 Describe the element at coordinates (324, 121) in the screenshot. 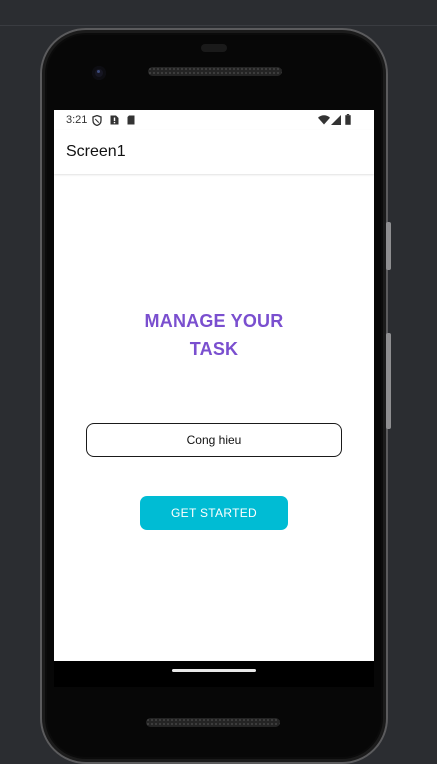

I see `wifi-icon` at that location.